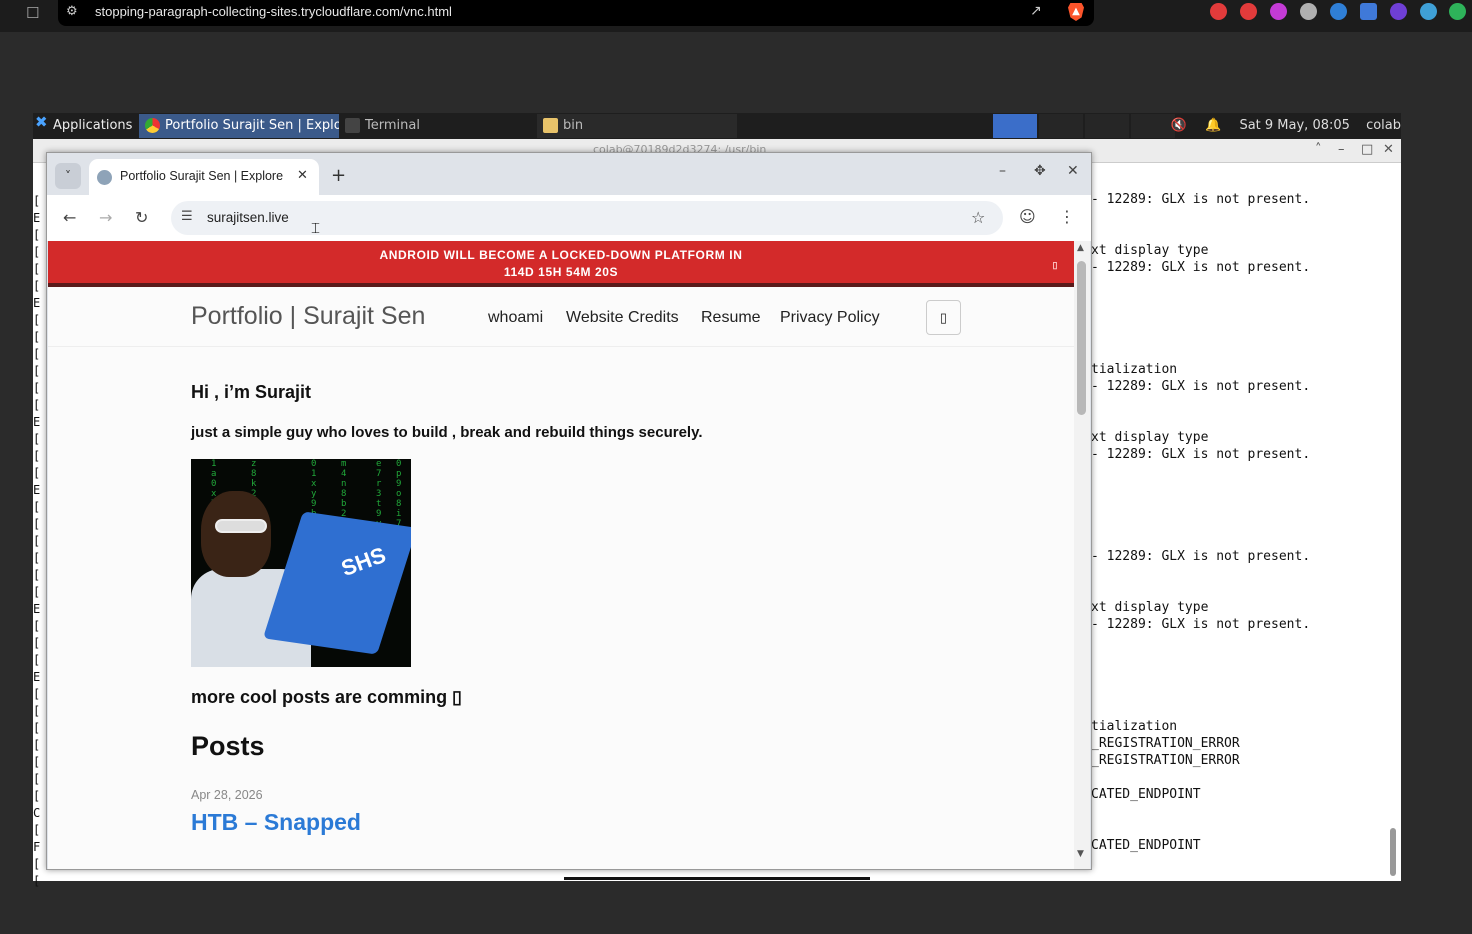 The height and width of the screenshot is (934, 1472). Describe the element at coordinates (204, 177) in the screenshot. I see `tab-portfolio: Portfolio Surajit Sen | Explore ✕` at that location.